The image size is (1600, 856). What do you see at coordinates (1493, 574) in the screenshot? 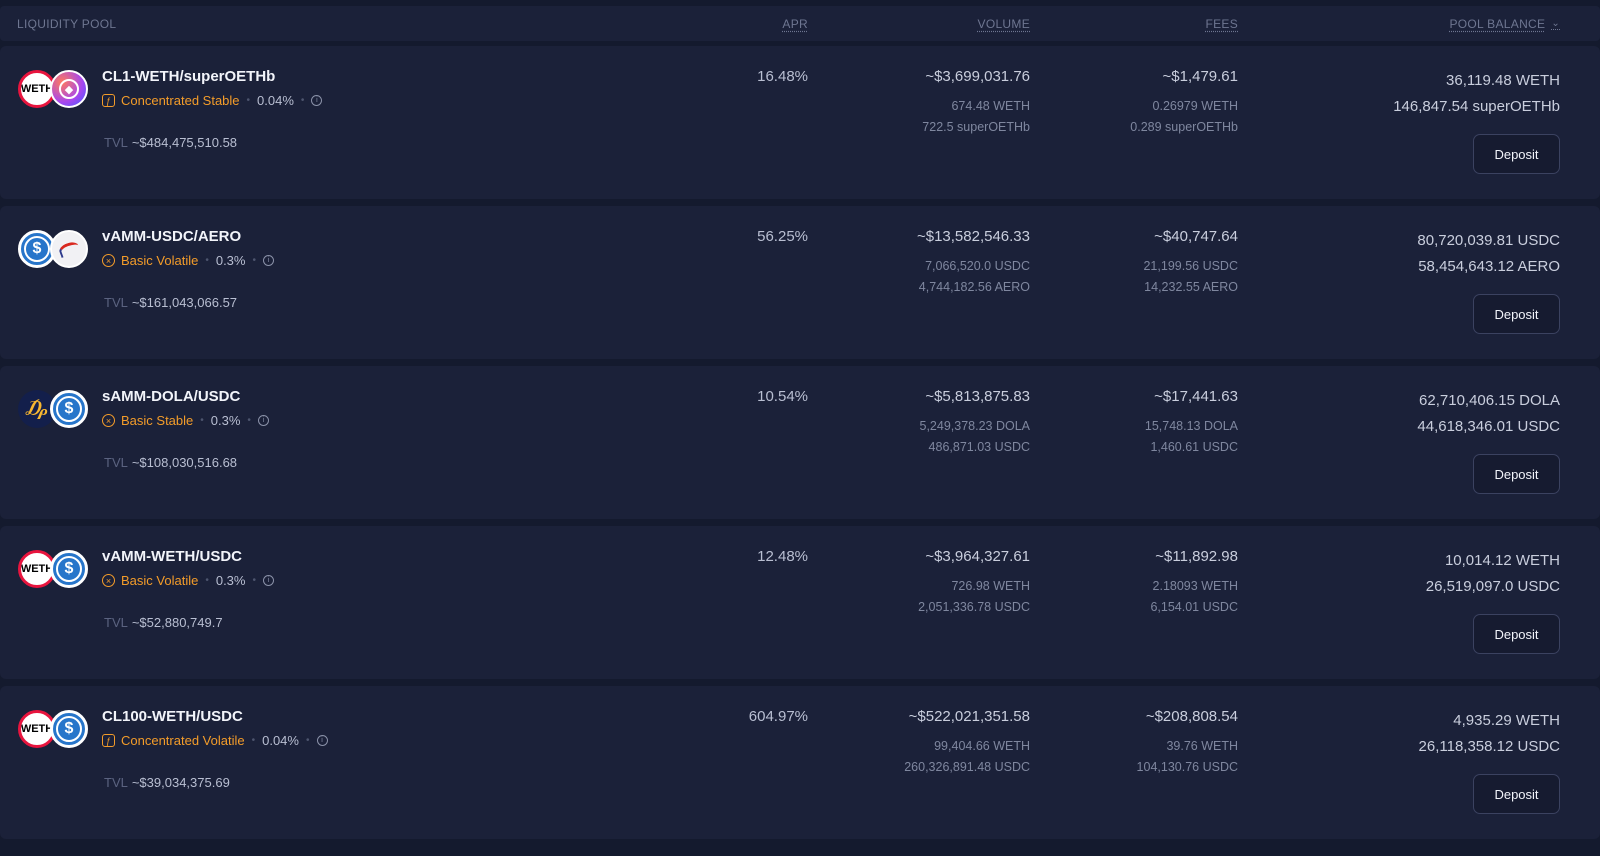
I see `pool-balance: 10,014.12 WETH 26,519,097.0 USDC` at bounding box center [1493, 574].